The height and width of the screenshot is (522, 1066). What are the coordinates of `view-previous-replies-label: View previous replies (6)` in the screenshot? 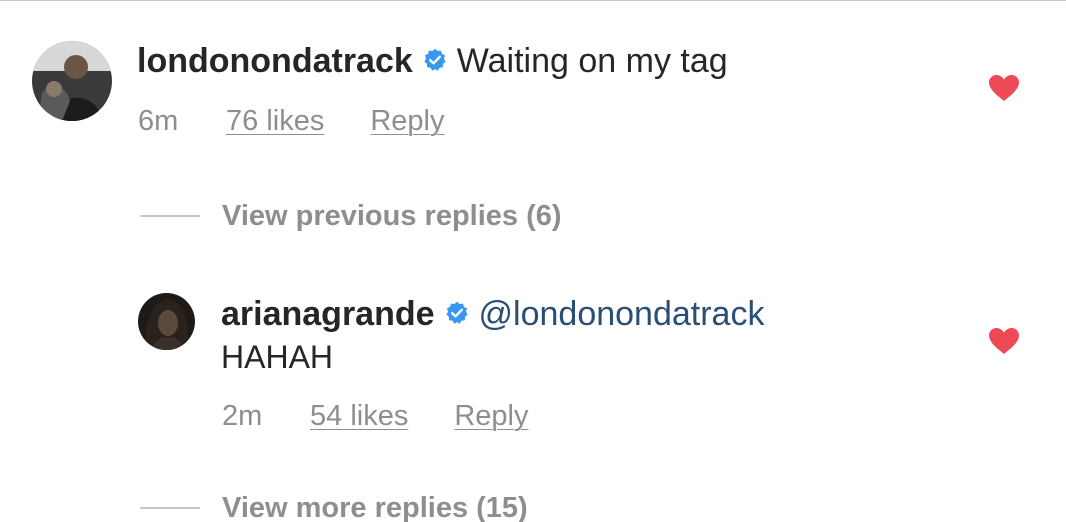 It's located at (392, 215).